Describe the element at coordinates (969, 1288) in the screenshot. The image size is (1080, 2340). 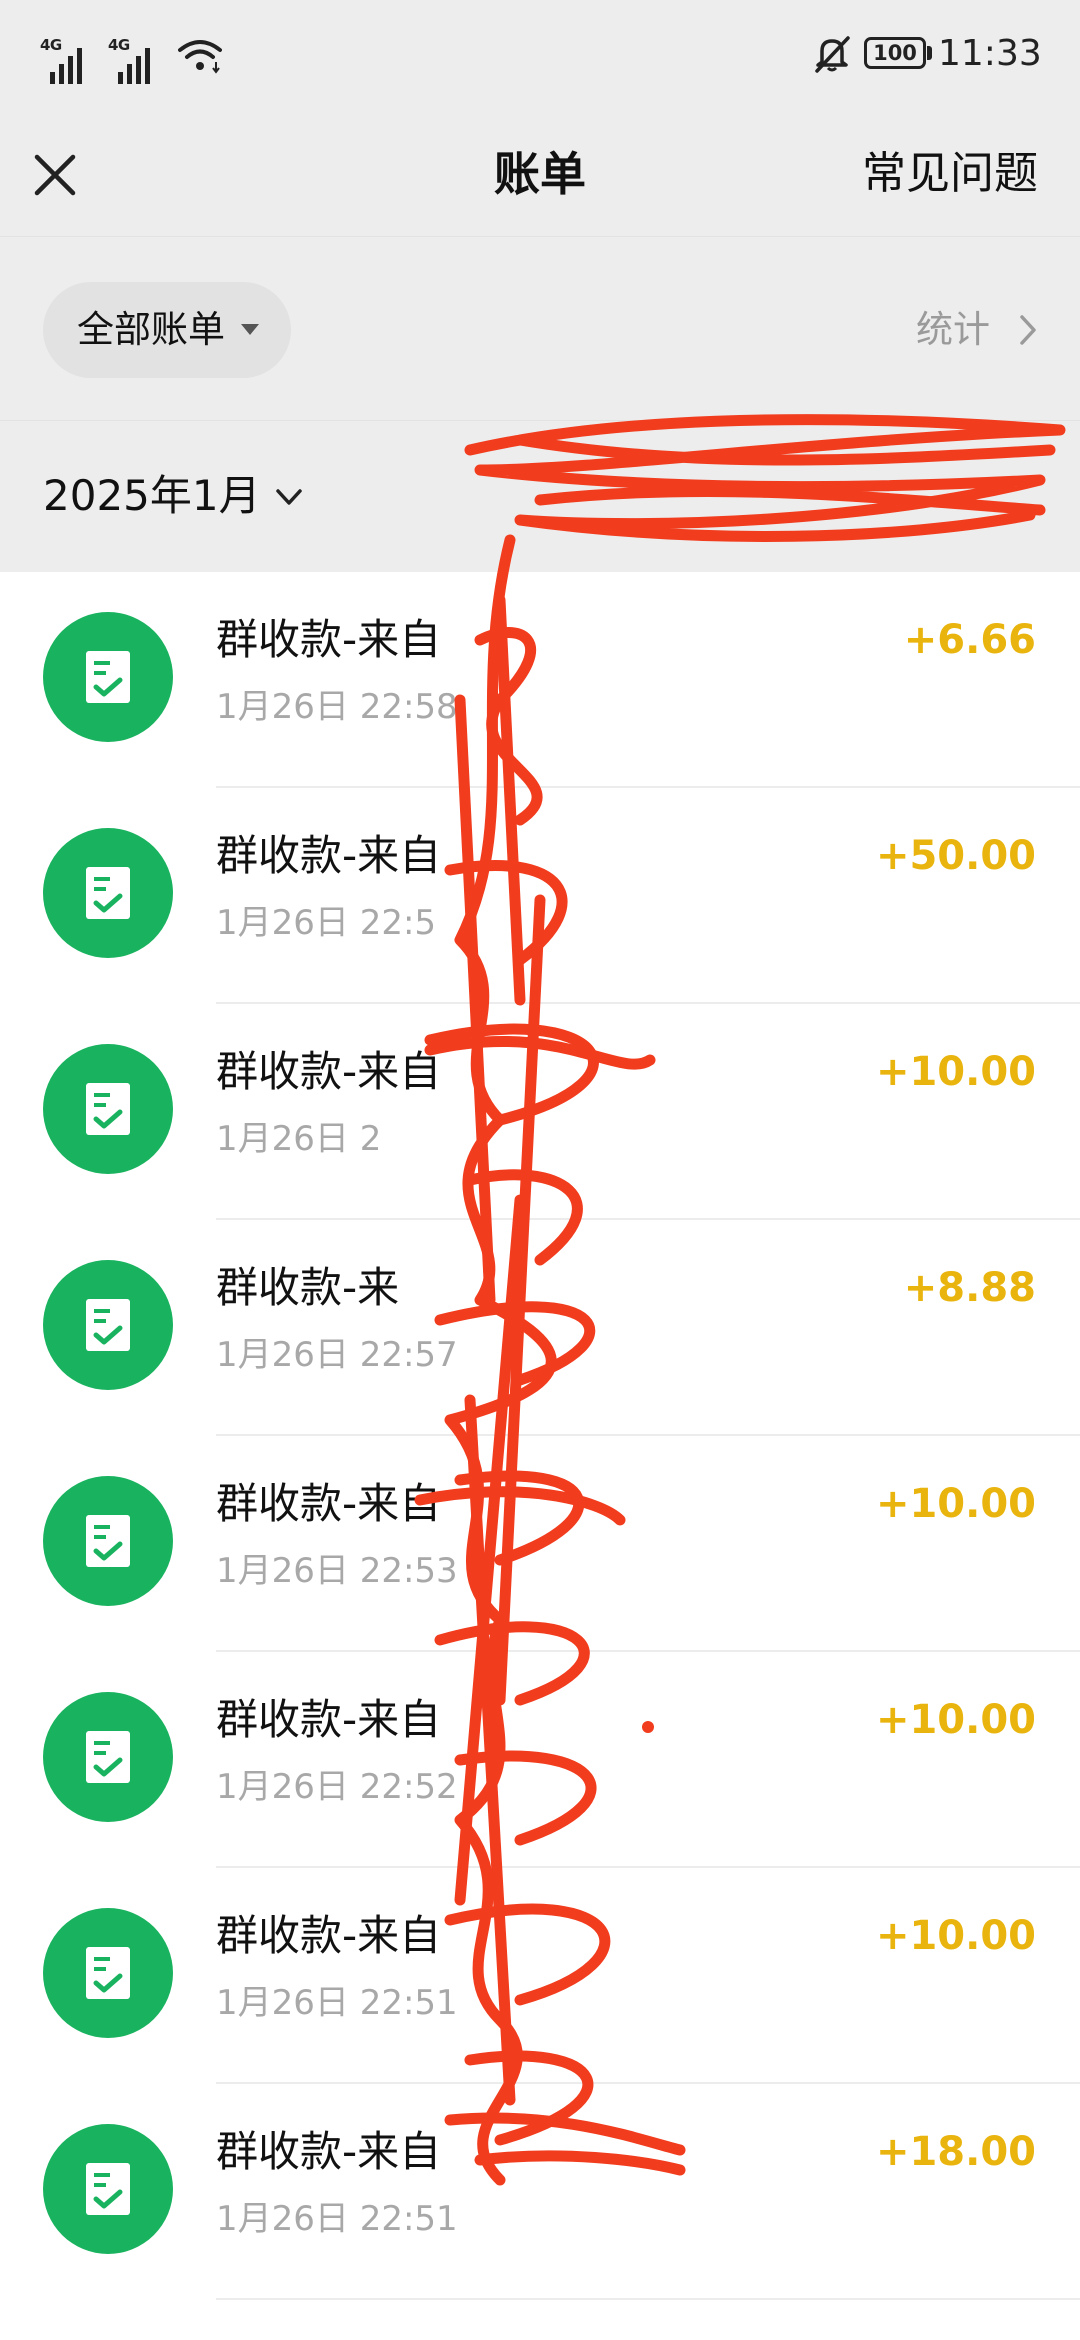
I see `transaction-amount: +8.88` at that location.